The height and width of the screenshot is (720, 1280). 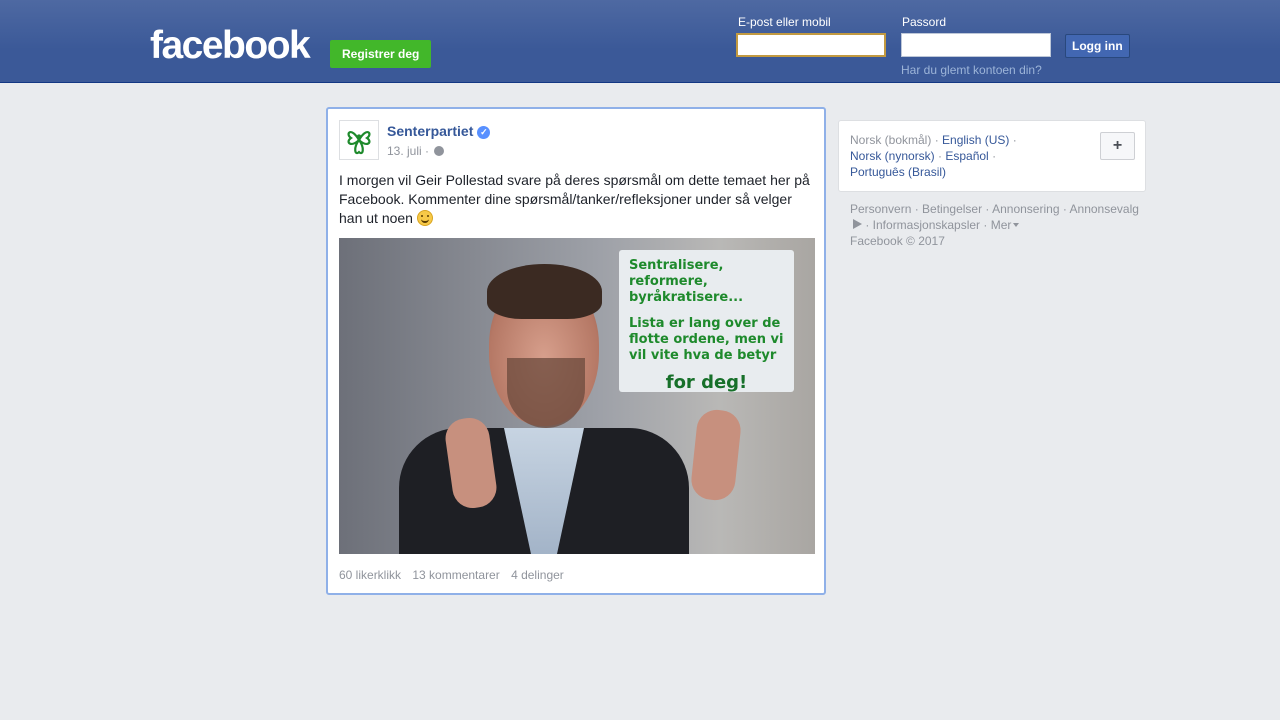 What do you see at coordinates (891, 140) in the screenshot?
I see `language-current: Norsk (bokmål)` at bounding box center [891, 140].